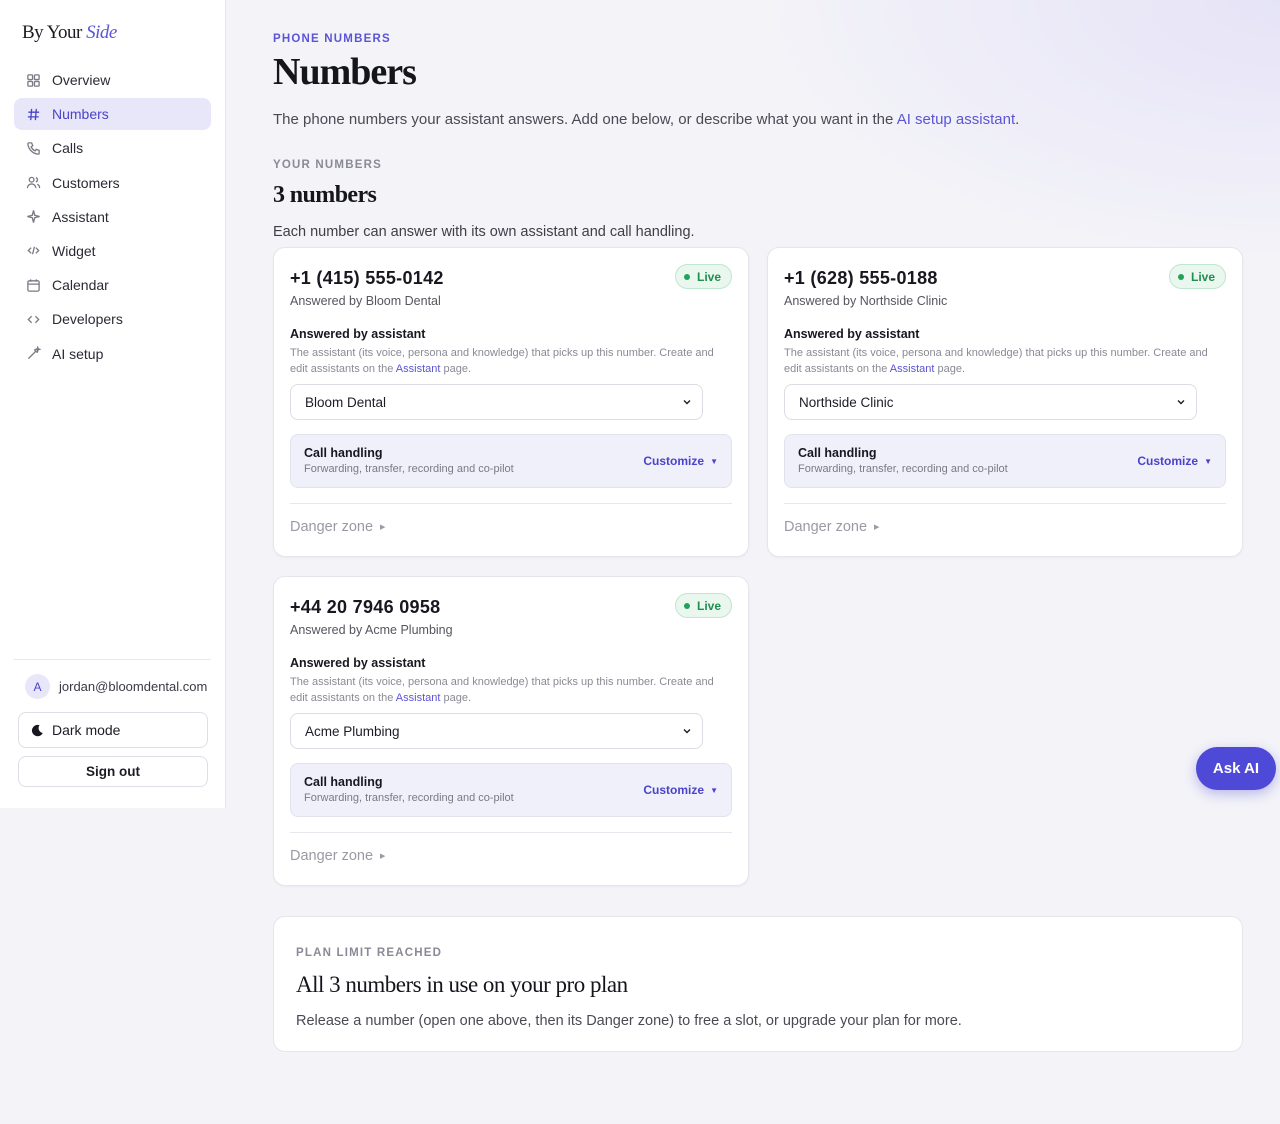  Describe the element at coordinates (113, 771) in the screenshot. I see `sign-out-button: Sign out` at that location.